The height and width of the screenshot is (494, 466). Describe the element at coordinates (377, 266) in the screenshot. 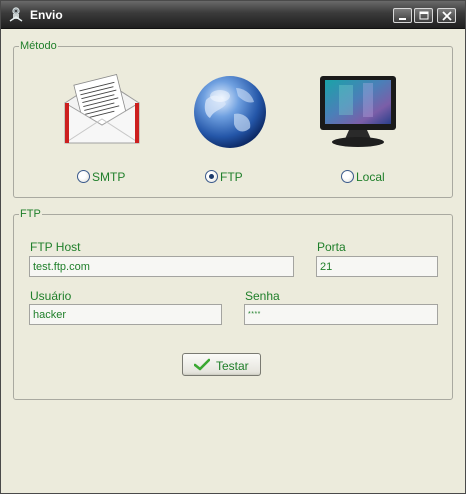

I see `port-input` at that location.